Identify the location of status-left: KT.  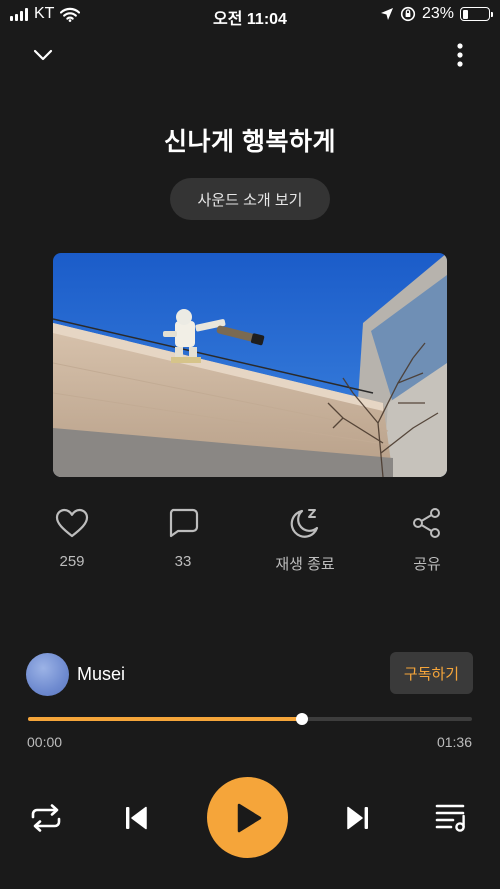
(45, 14).